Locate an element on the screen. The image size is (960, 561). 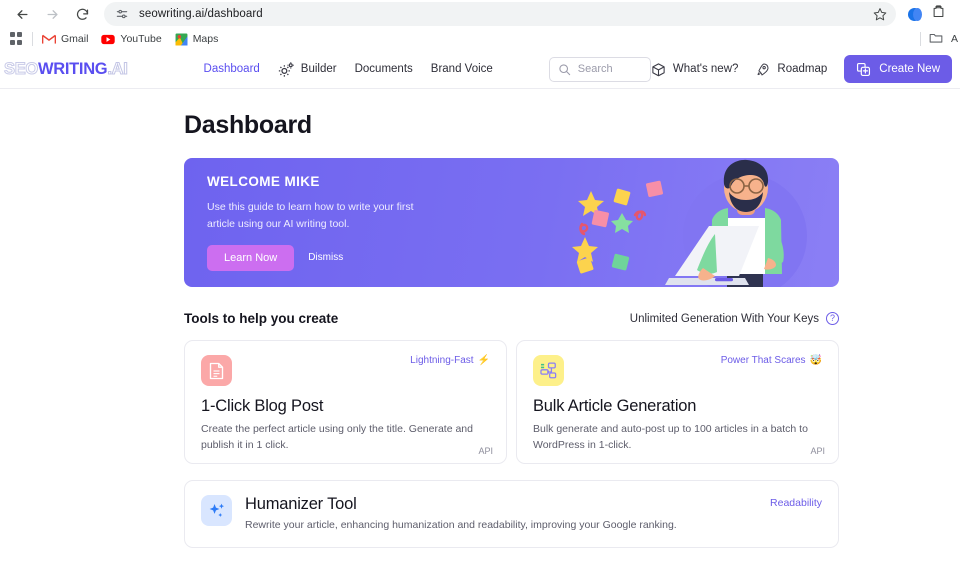
bookmark-youtube: YouTube is located at coordinates (131, 39).